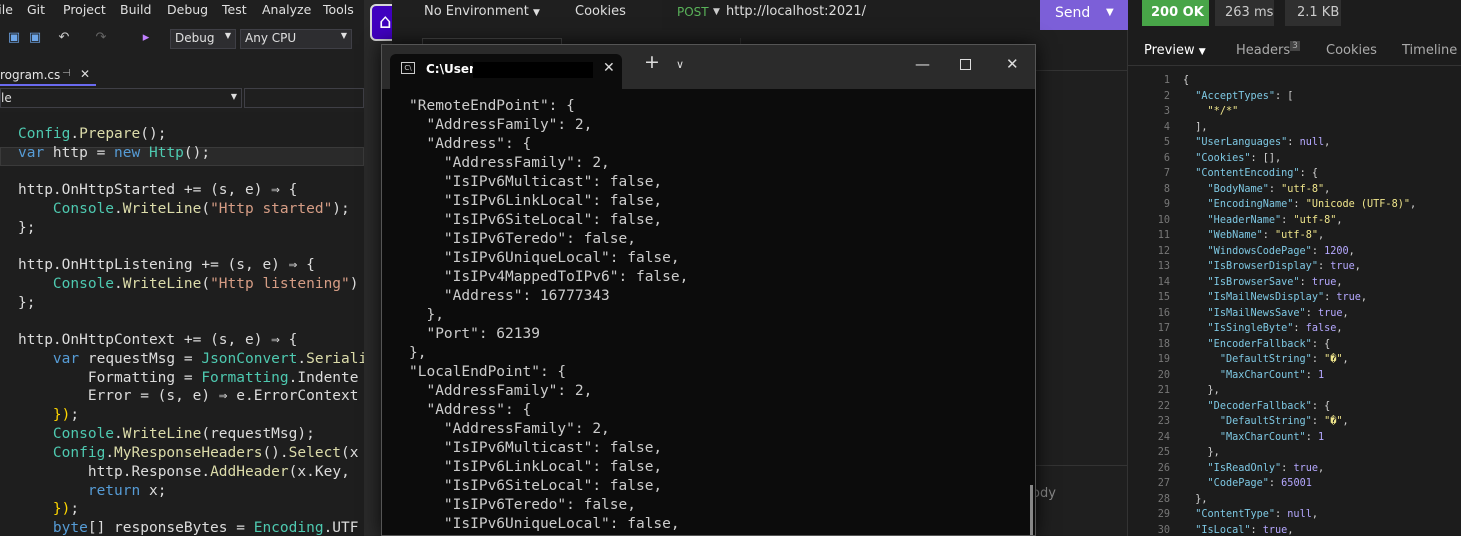 This screenshot has width=1461, height=536. Describe the element at coordinates (693, 12) in the screenshot. I see `method-select: POST` at that location.